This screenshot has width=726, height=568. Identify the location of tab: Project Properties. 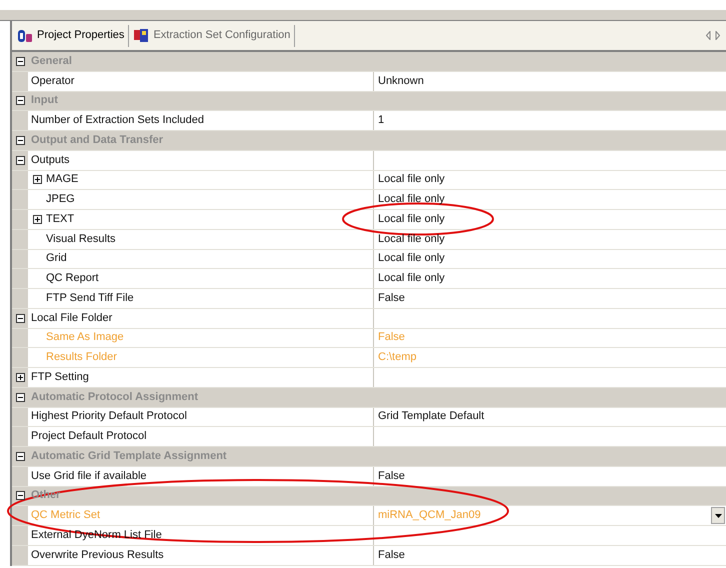
(72, 35).